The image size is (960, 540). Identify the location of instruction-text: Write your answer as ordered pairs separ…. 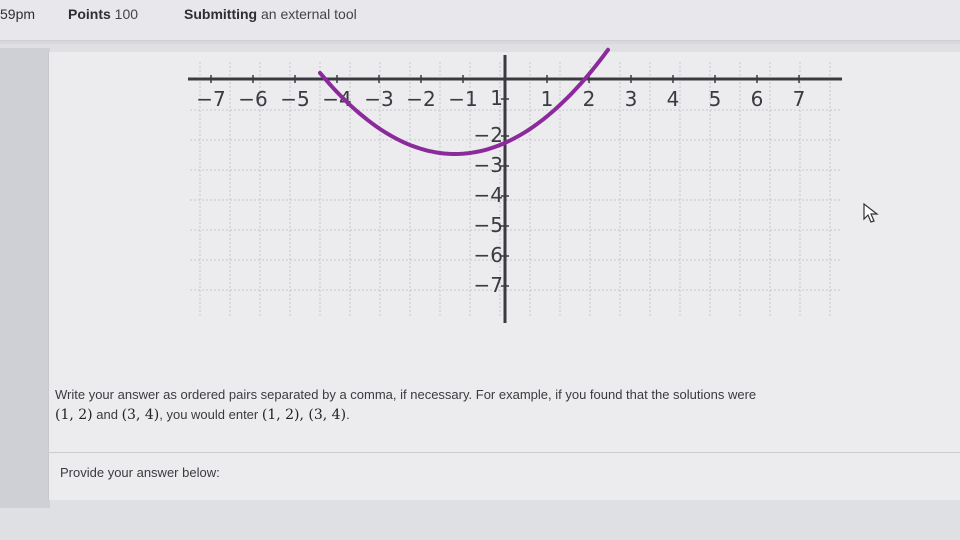
(406, 394).